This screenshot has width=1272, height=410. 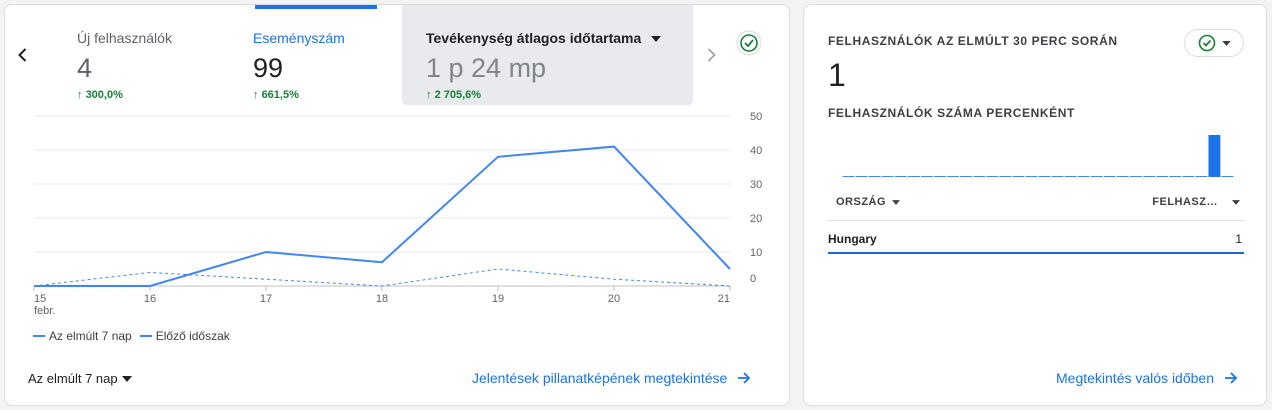 I want to click on date-range-label: Az elmúlt 7 nap, so click(x=73, y=378).